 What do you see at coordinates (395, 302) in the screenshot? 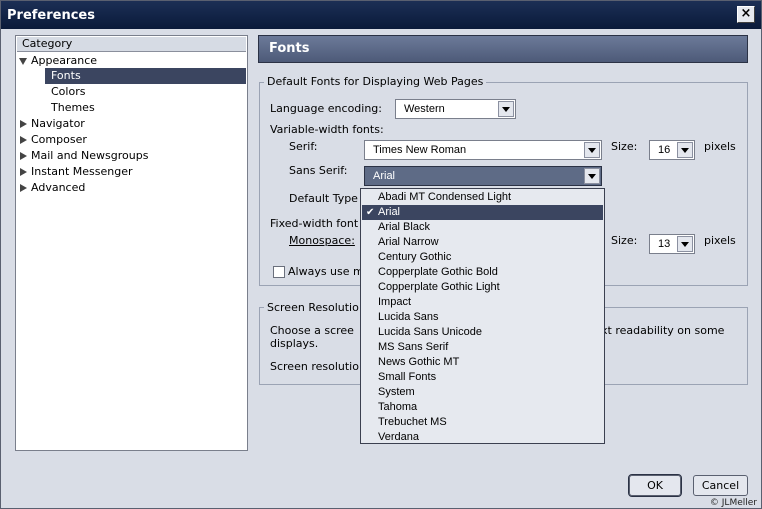
I see `dropdown-option-label: Impact` at bounding box center [395, 302].